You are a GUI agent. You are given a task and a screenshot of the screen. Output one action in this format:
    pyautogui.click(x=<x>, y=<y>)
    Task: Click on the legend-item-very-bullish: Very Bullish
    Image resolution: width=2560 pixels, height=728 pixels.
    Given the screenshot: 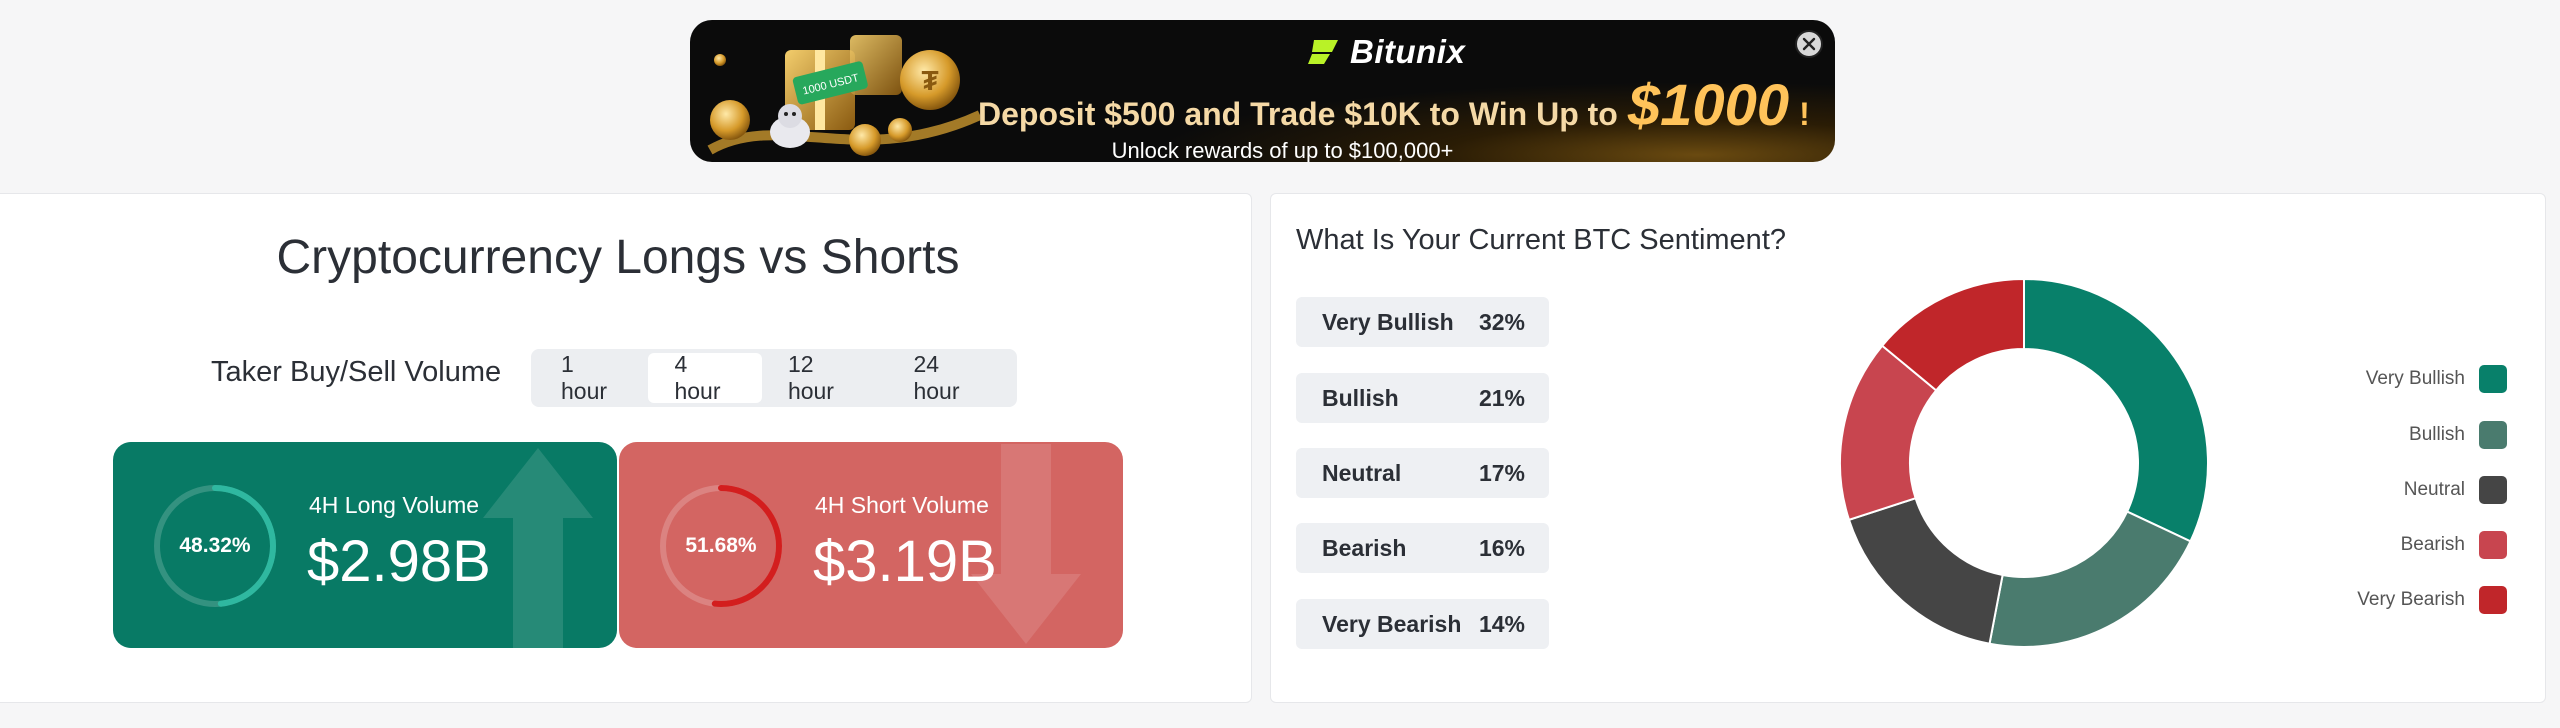 What is the action you would take?
    pyautogui.click(x=2436, y=379)
    